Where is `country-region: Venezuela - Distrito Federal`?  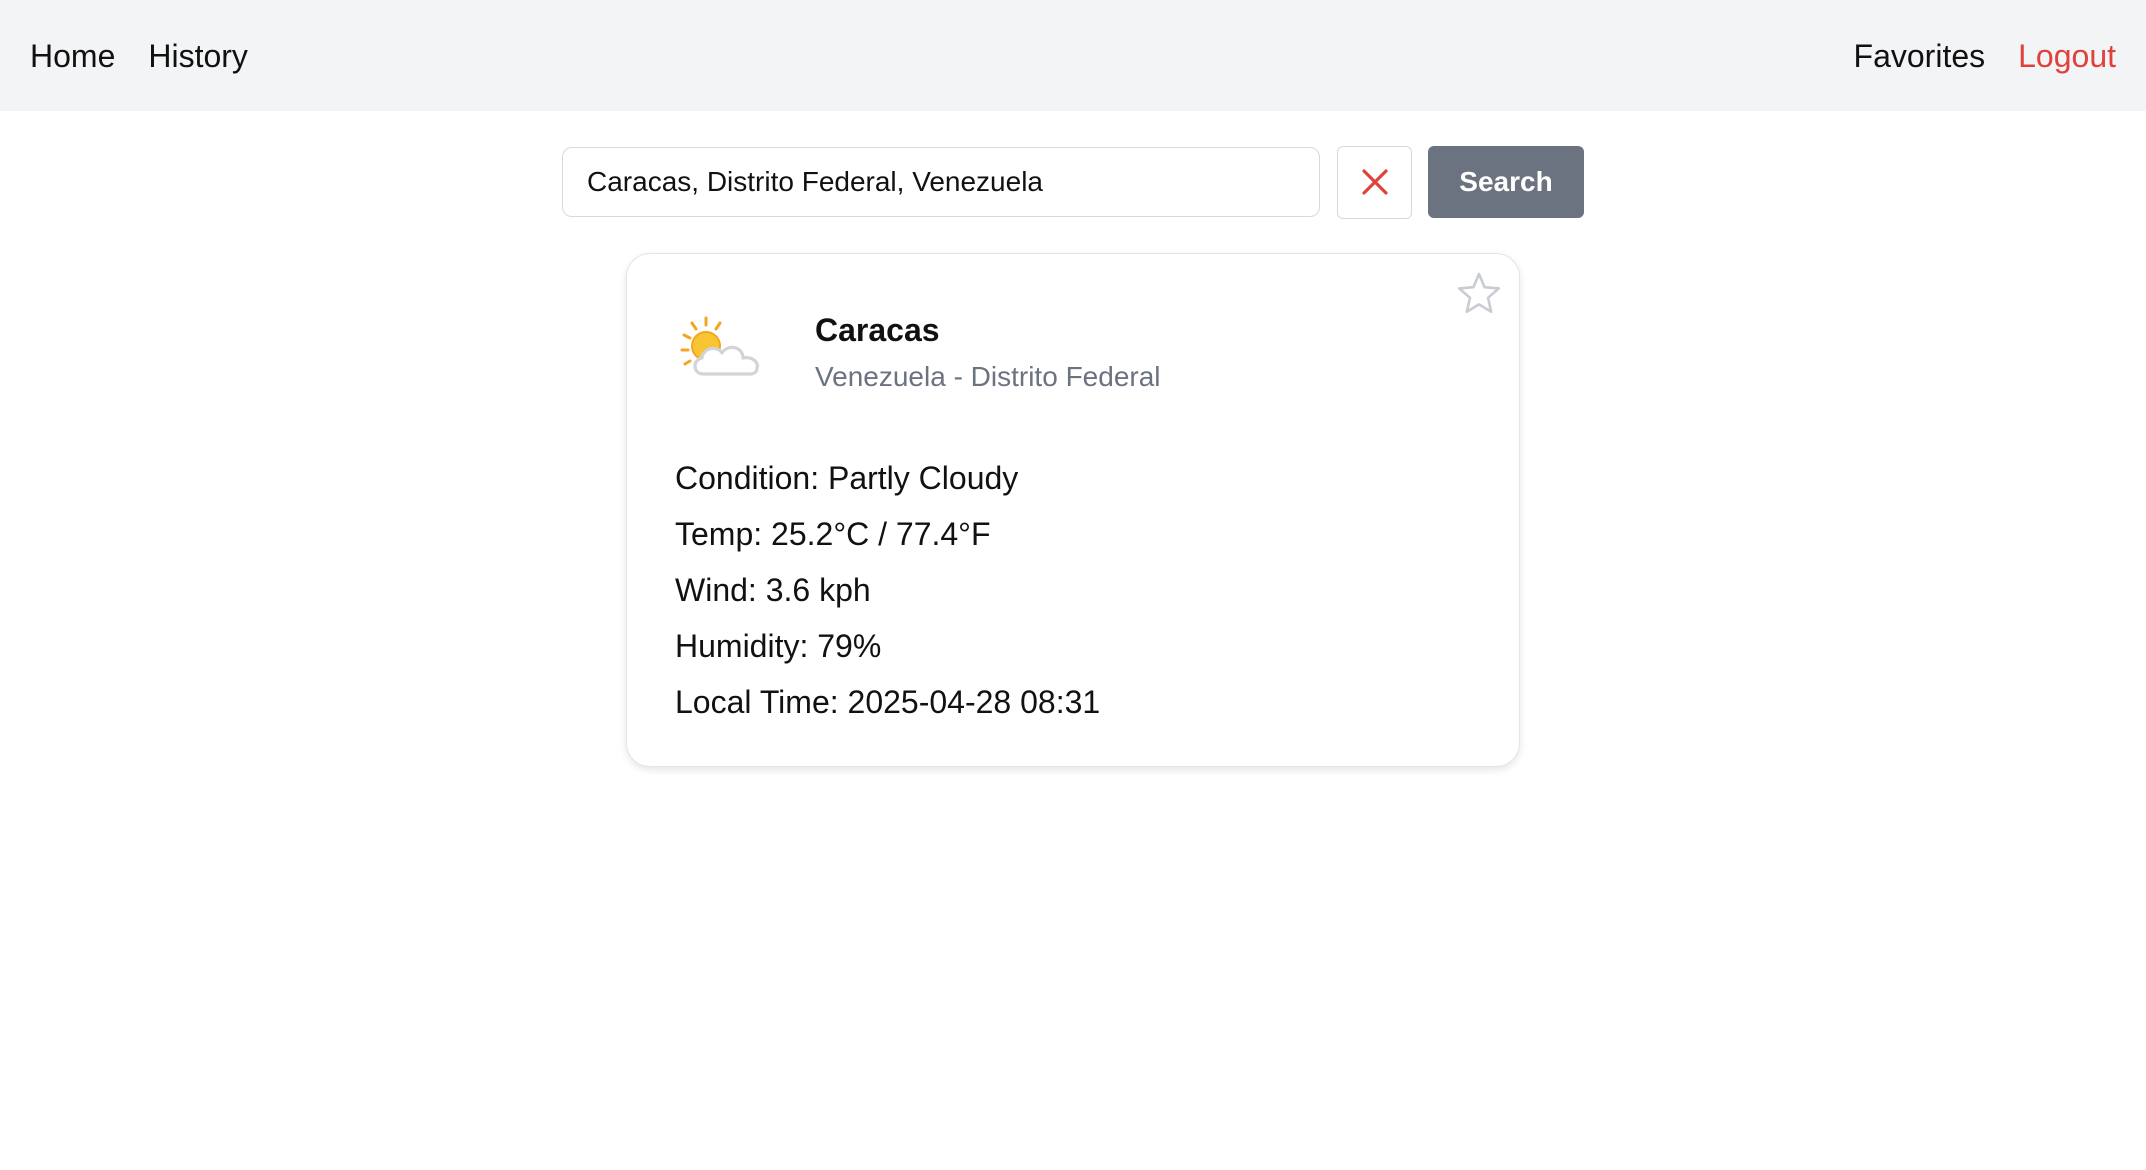
country-region: Venezuela - Distrito Federal is located at coordinates (988, 376).